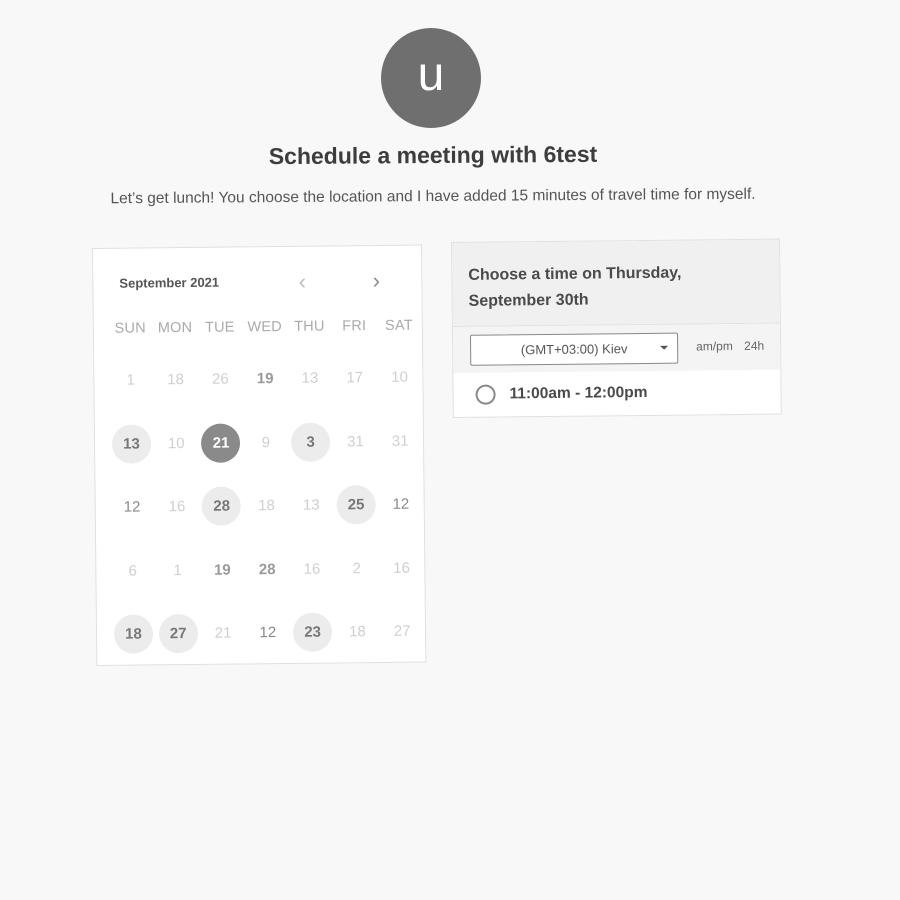 The height and width of the screenshot is (900, 900). What do you see at coordinates (130, 328) in the screenshot?
I see `weekday-label: SUN` at bounding box center [130, 328].